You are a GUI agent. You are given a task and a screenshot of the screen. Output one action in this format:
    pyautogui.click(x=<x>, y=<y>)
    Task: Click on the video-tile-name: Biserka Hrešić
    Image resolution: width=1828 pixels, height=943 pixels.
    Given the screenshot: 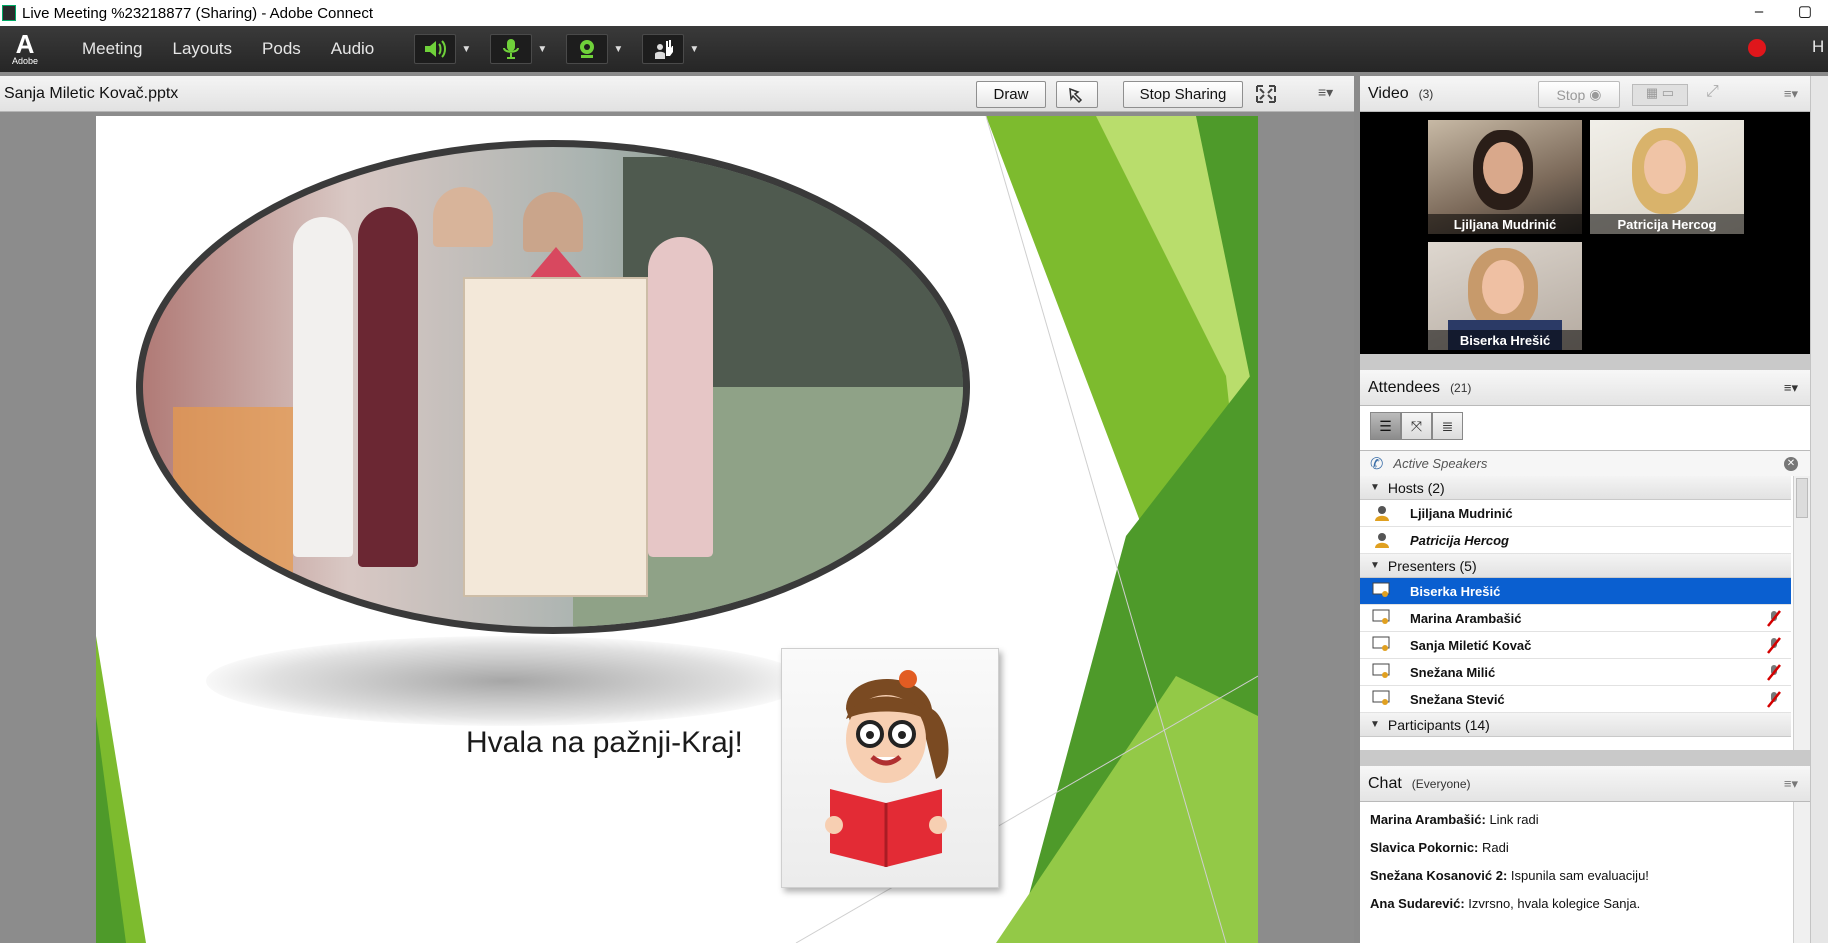 What is the action you would take?
    pyautogui.click(x=1505, y=340)
    